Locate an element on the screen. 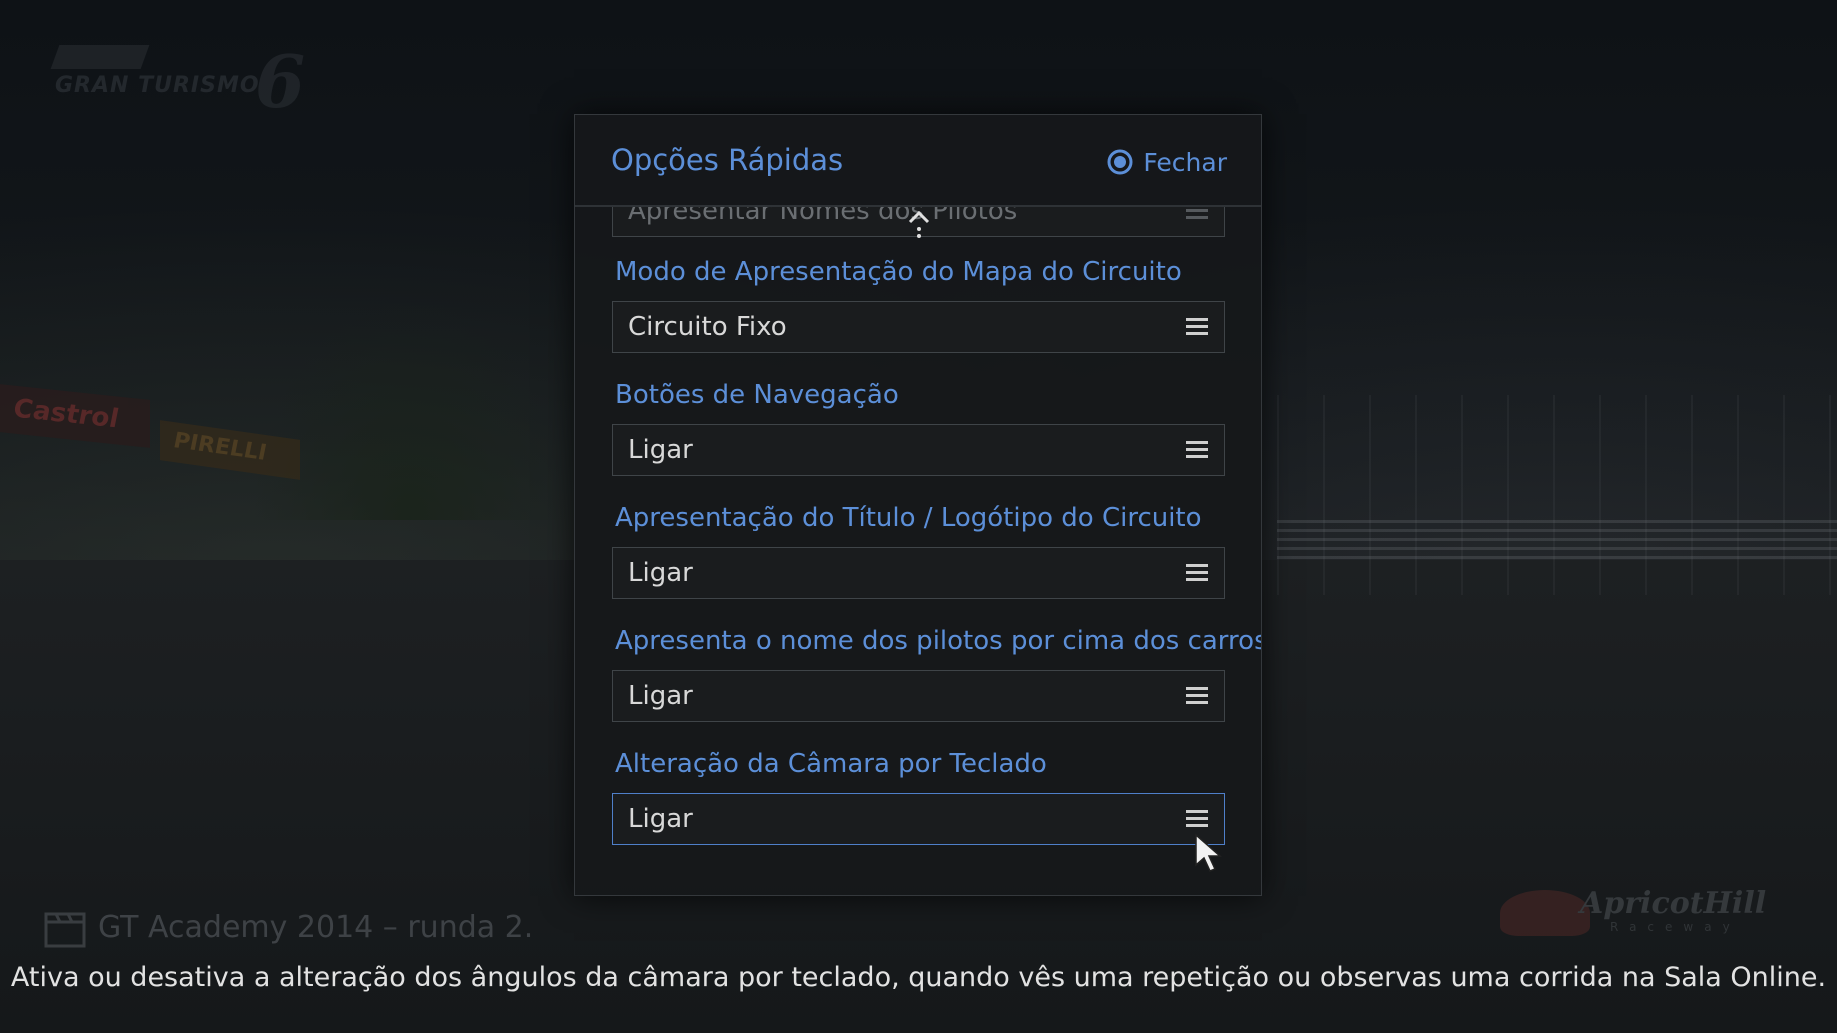  track-logo-name: ApricotHill is located at coordinates (1673, 903).